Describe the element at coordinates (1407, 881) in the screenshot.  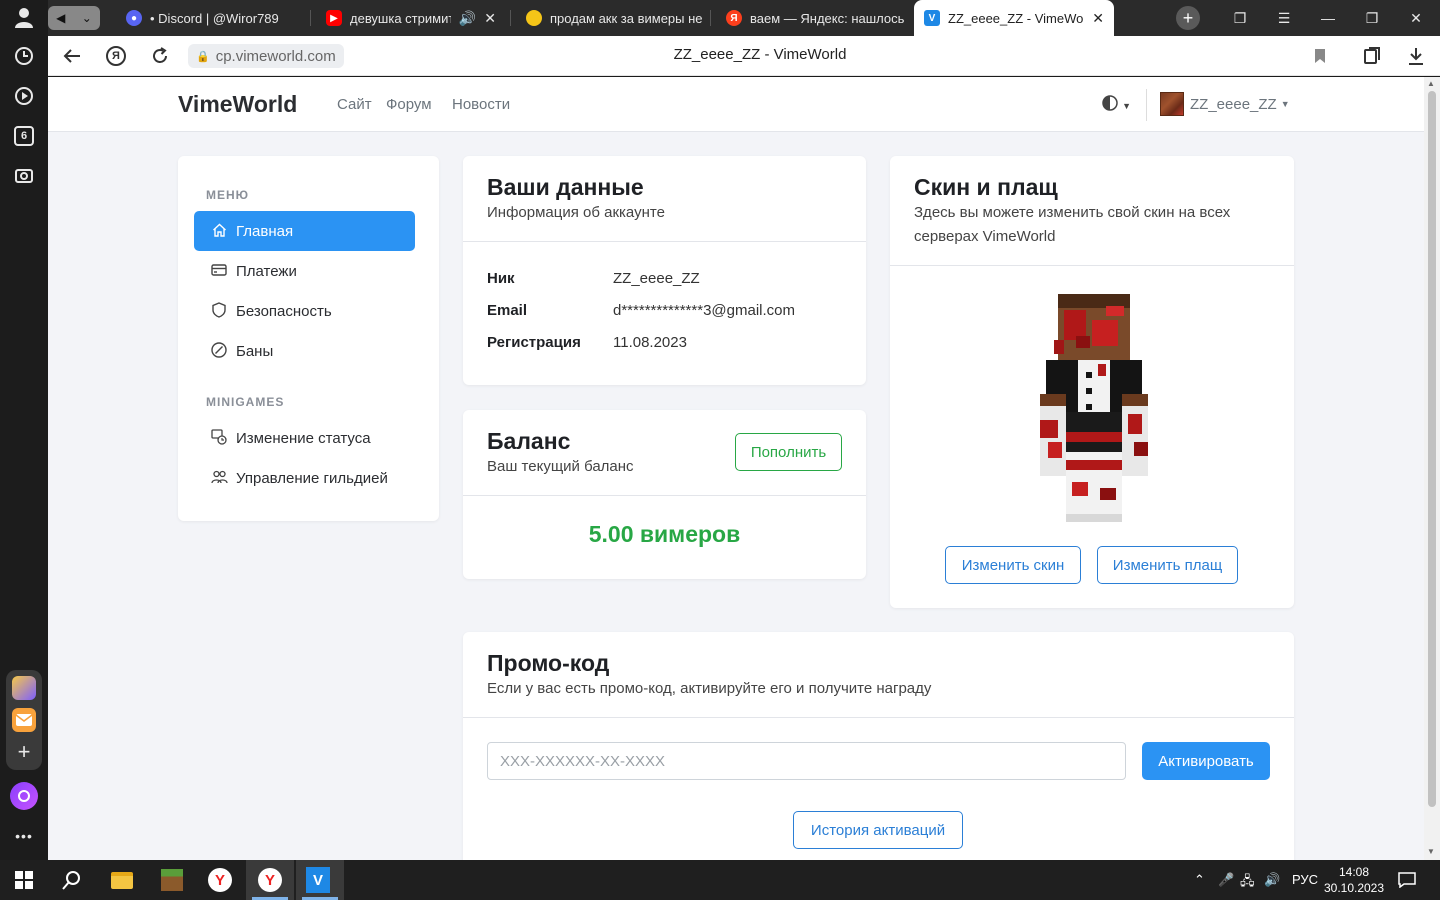
I see `notifications-icon` at that location.